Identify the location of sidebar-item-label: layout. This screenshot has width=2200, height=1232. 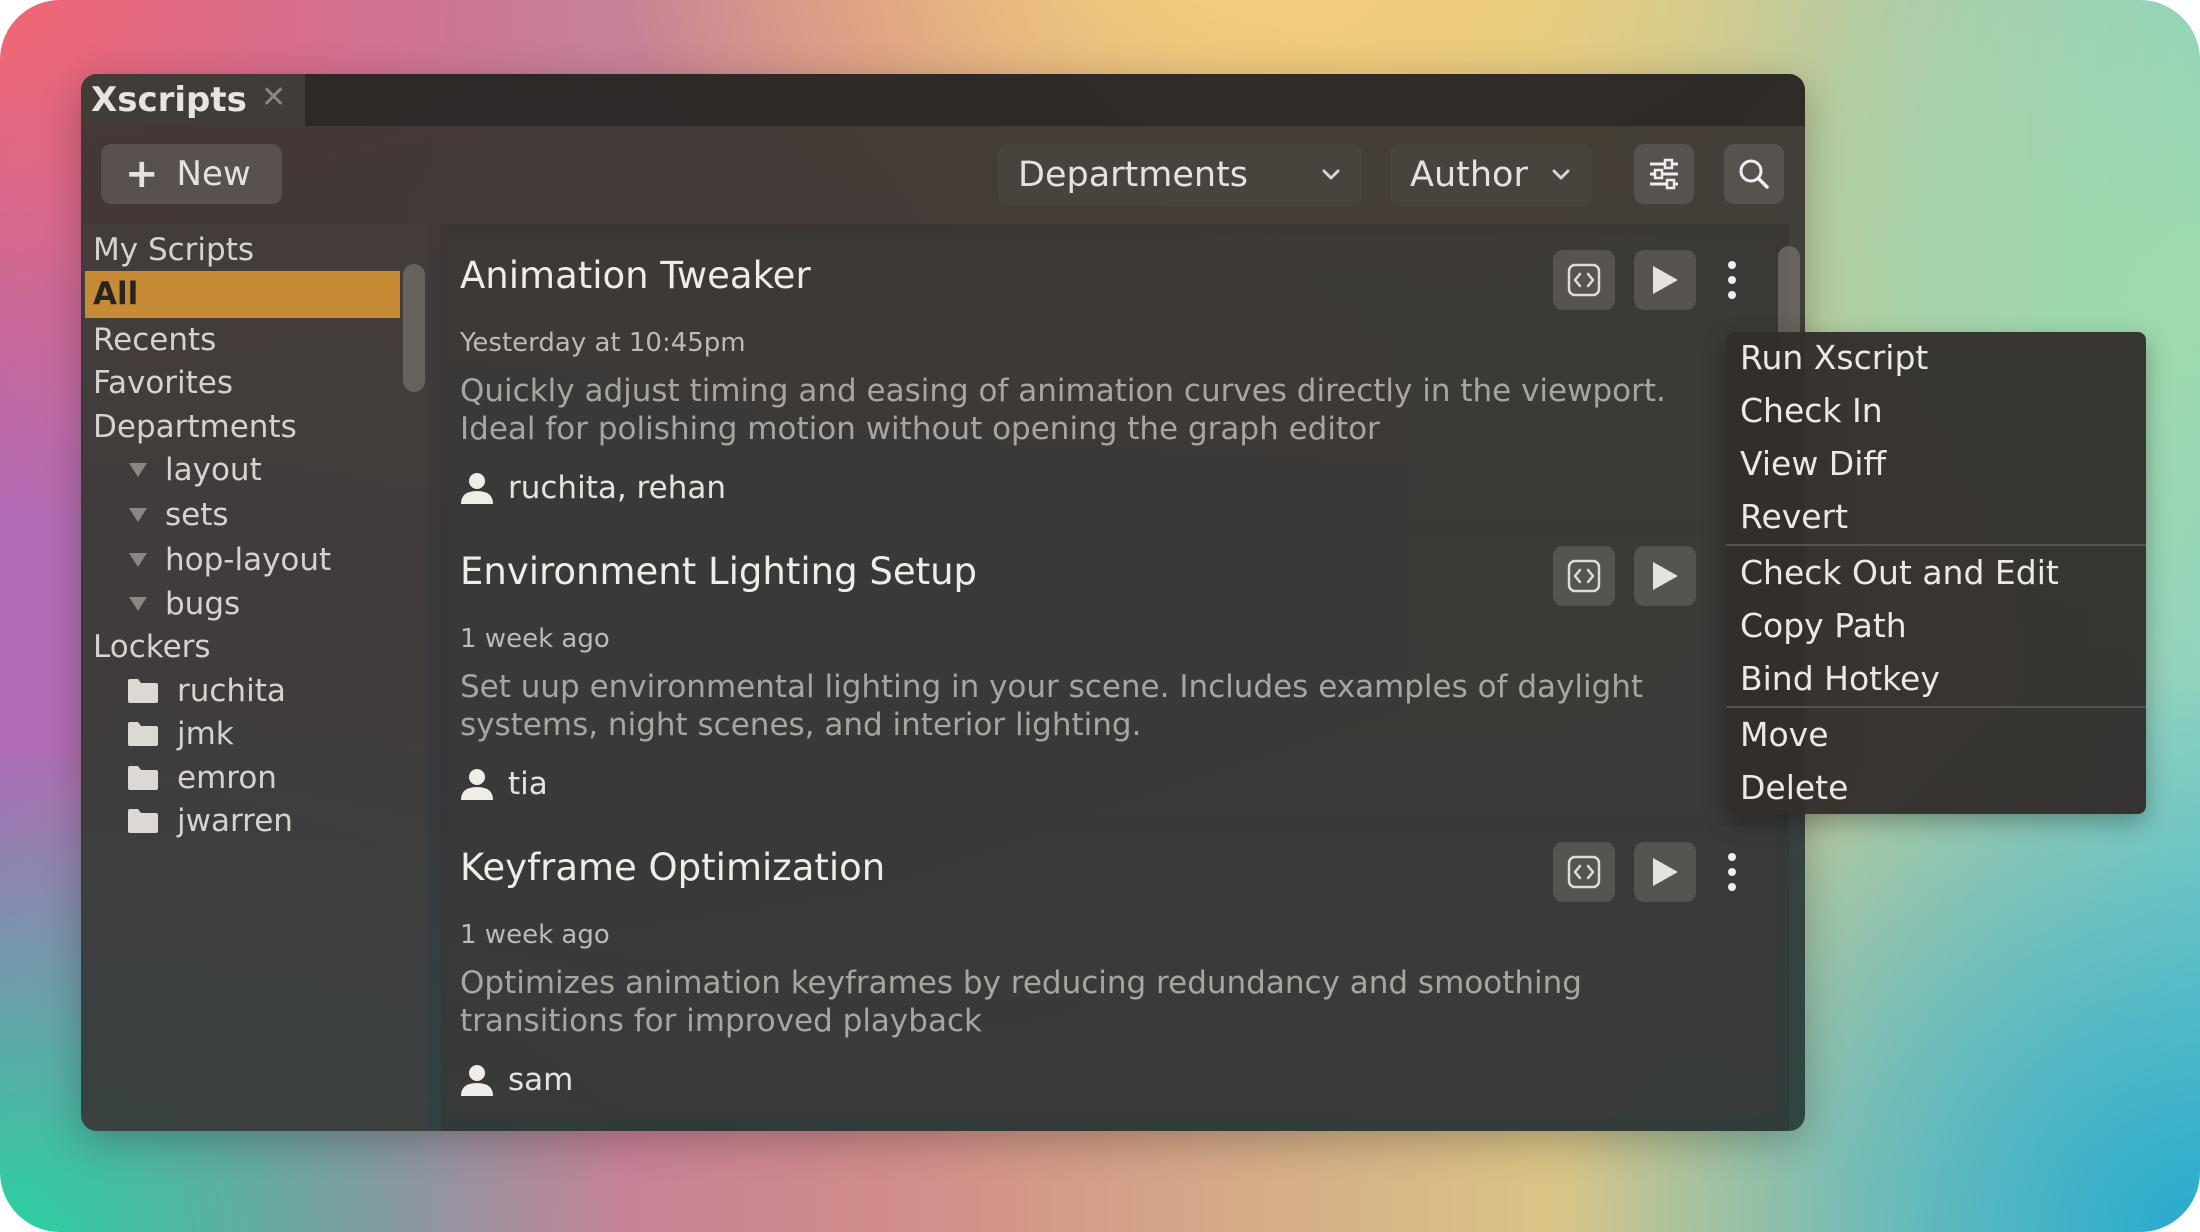
(213, 470).